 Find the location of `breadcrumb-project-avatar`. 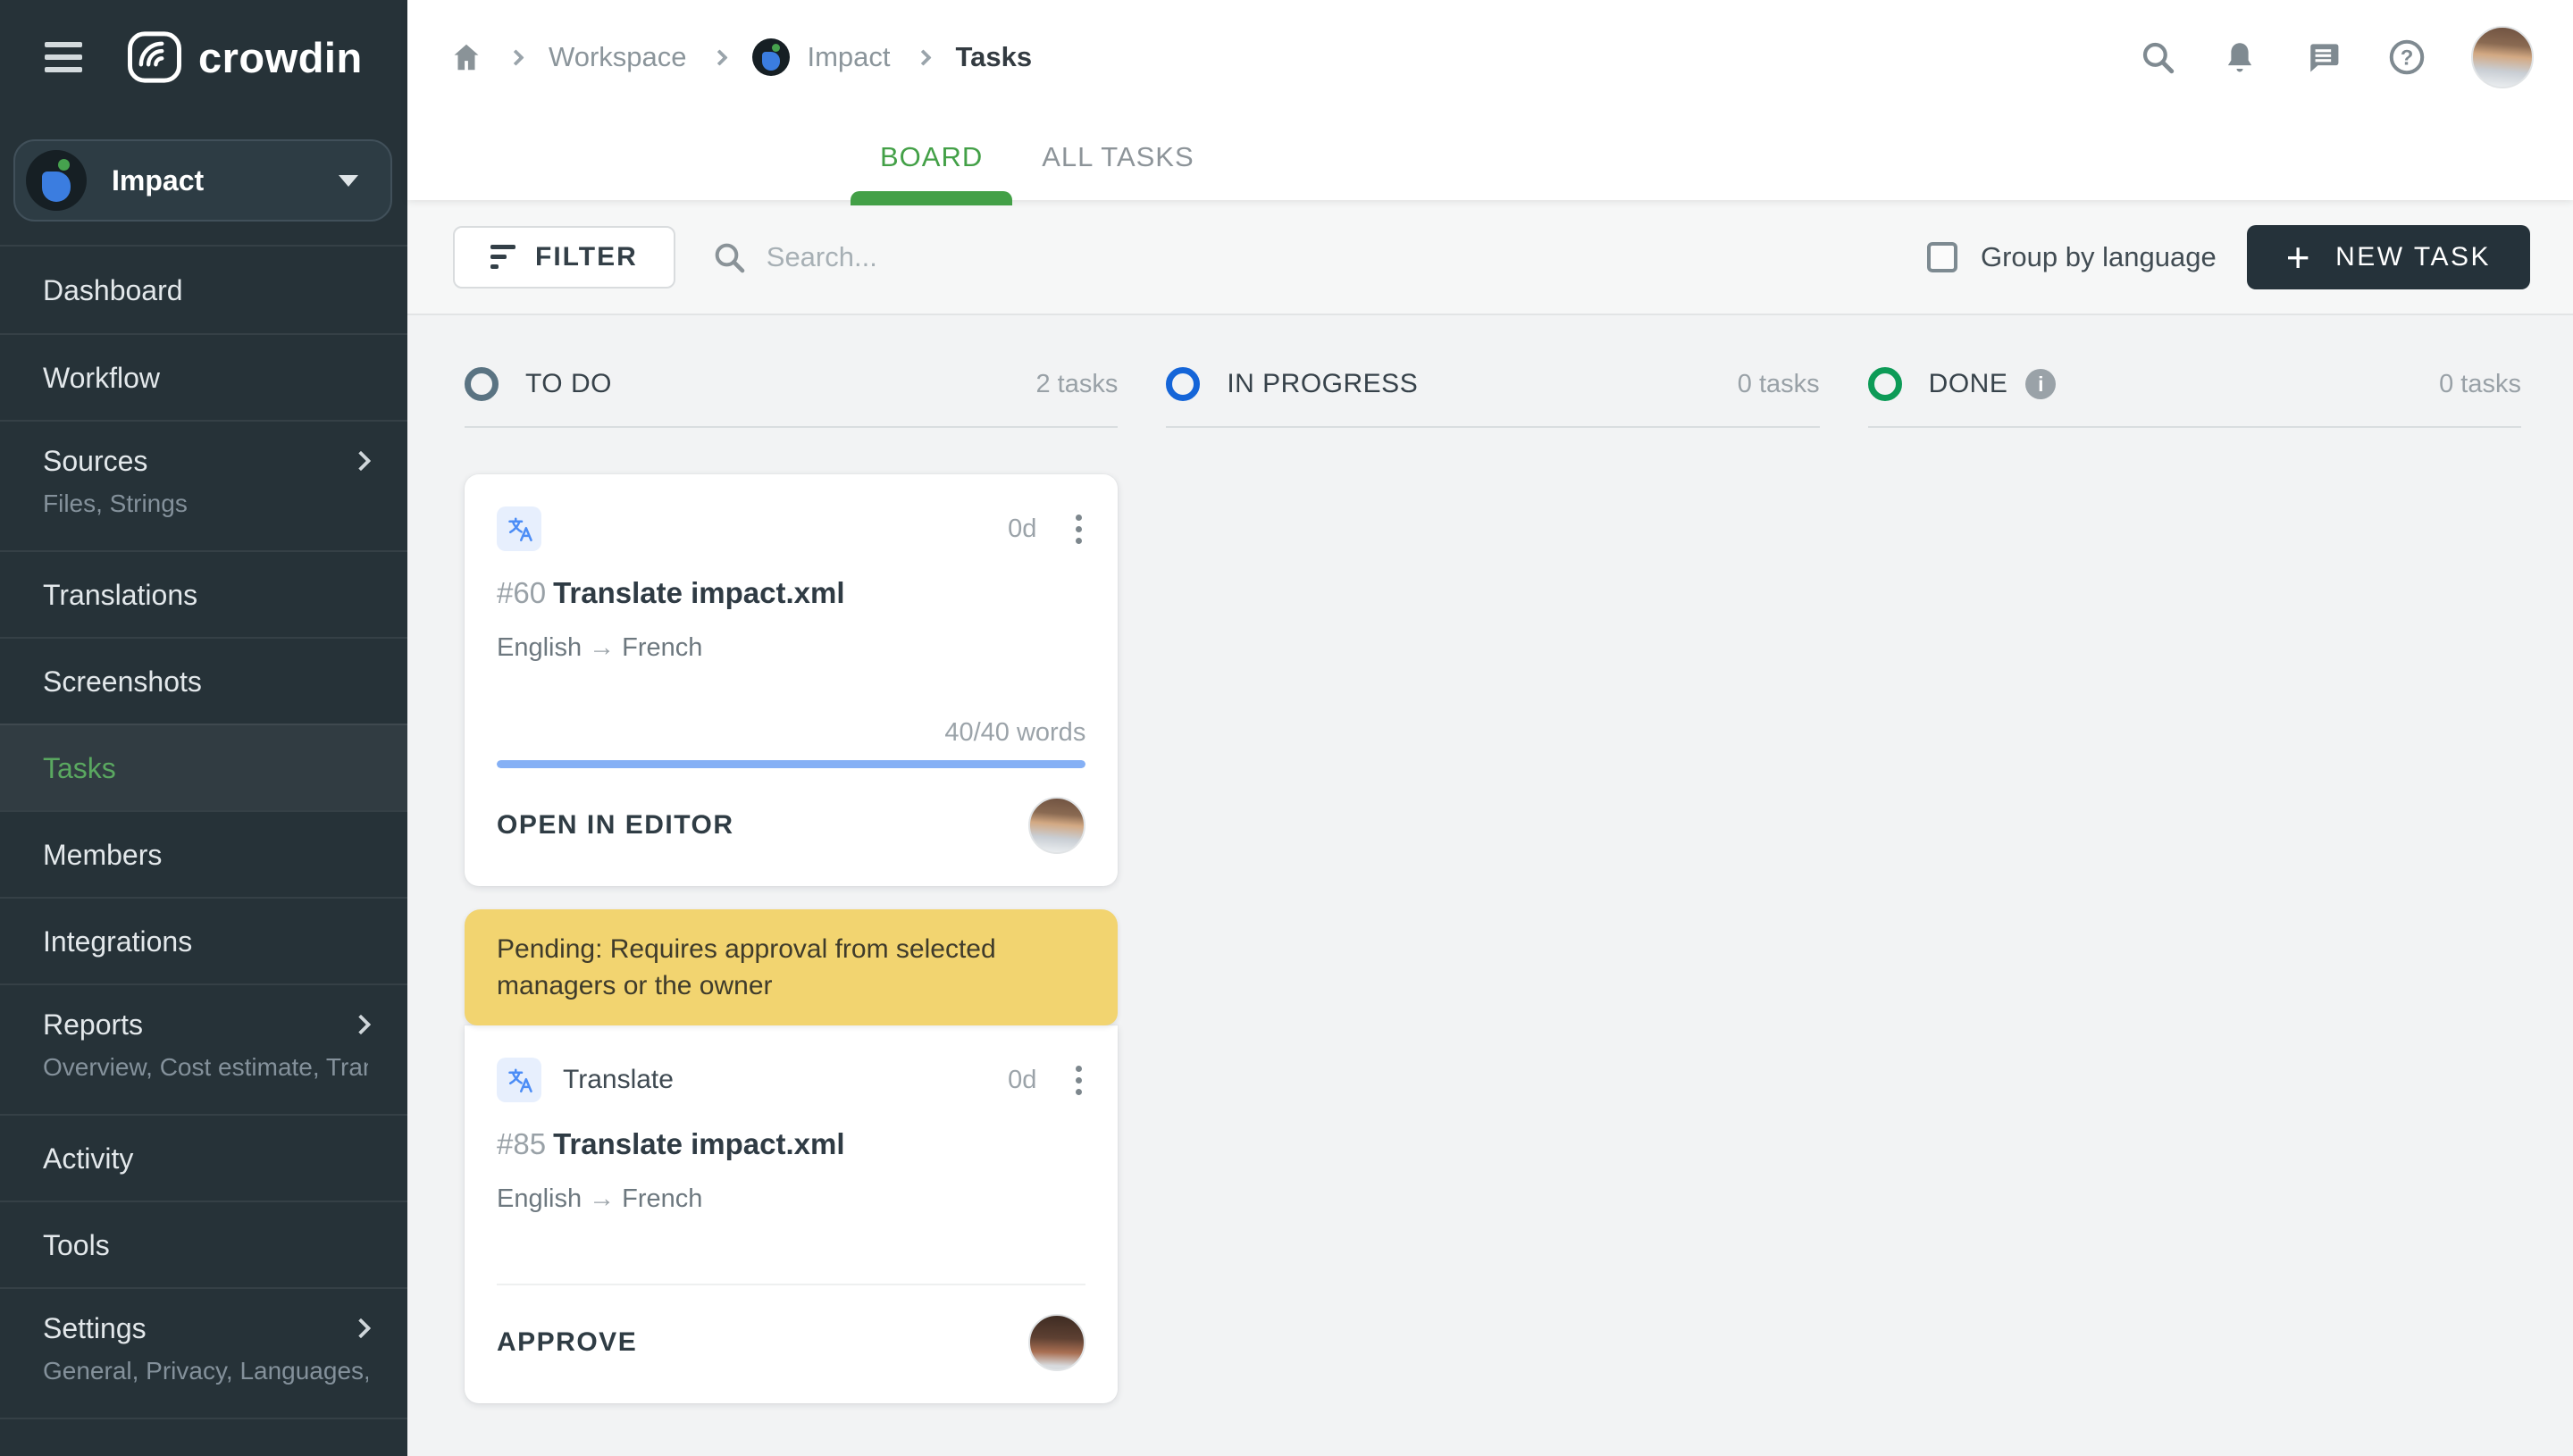

breadcrumb-project-avatar is located at coordinates (770, 57).